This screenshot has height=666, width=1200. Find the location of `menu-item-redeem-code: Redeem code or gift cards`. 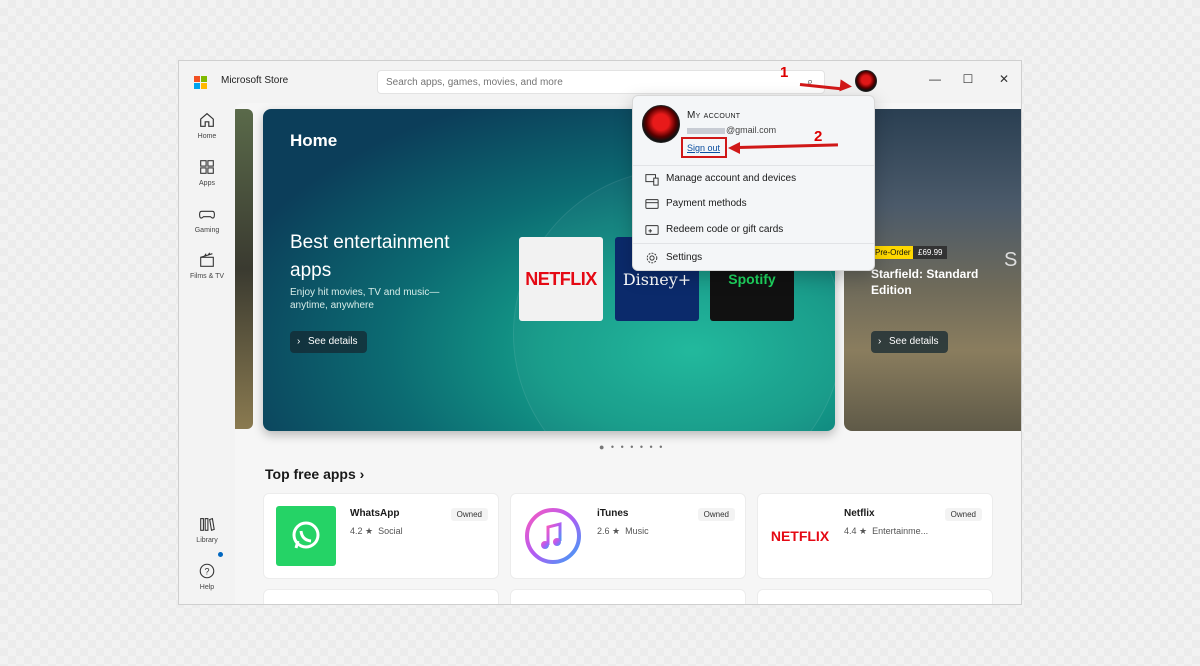

menu-item-redeem-code: Redeem code or gift cards is located at coordinates (753, 230).